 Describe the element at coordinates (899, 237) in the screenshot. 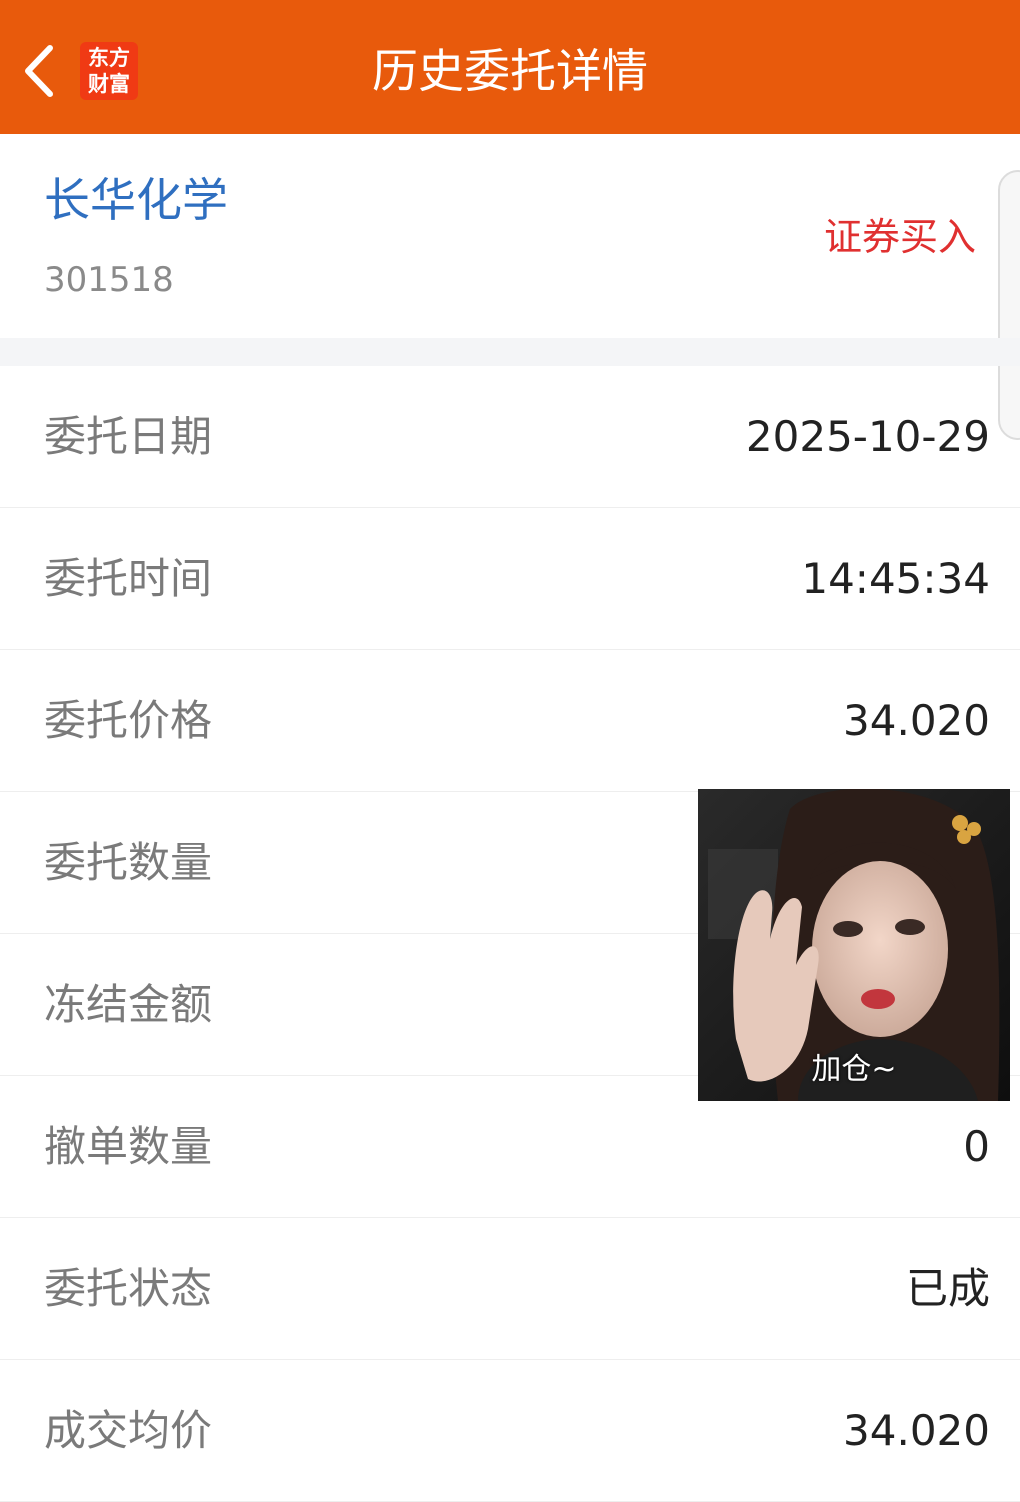

I see `trade-type-label: 证券买入` at that location.